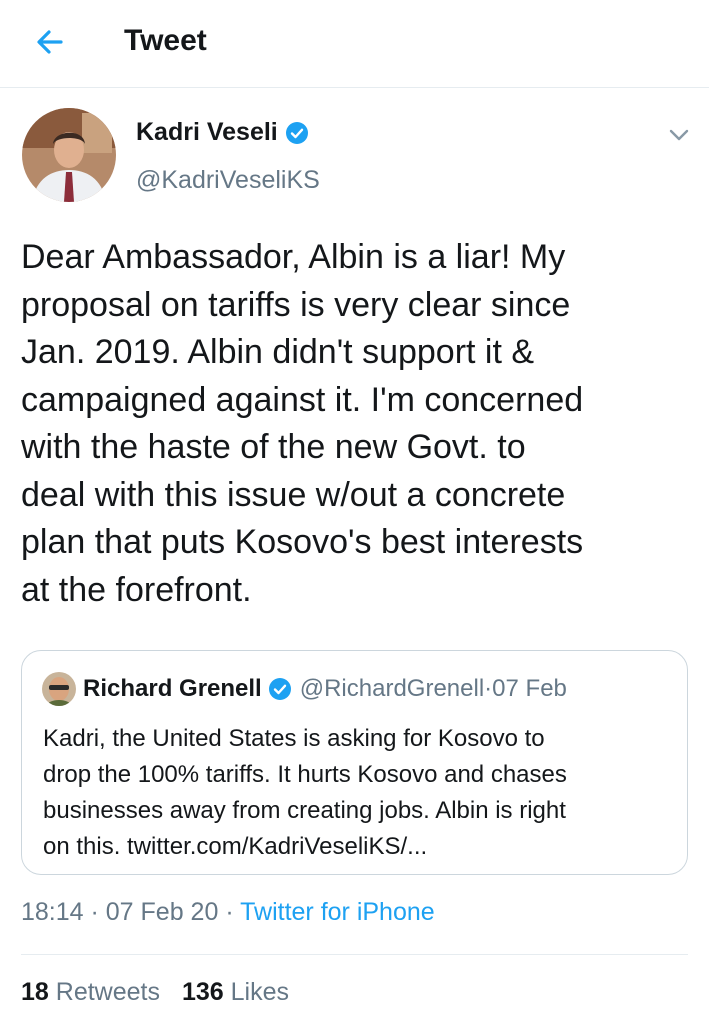  What do you see at coordinates (354, 44) in the screenshot?
I see `top-bar: Tweet` at bounding box center [354, 44].